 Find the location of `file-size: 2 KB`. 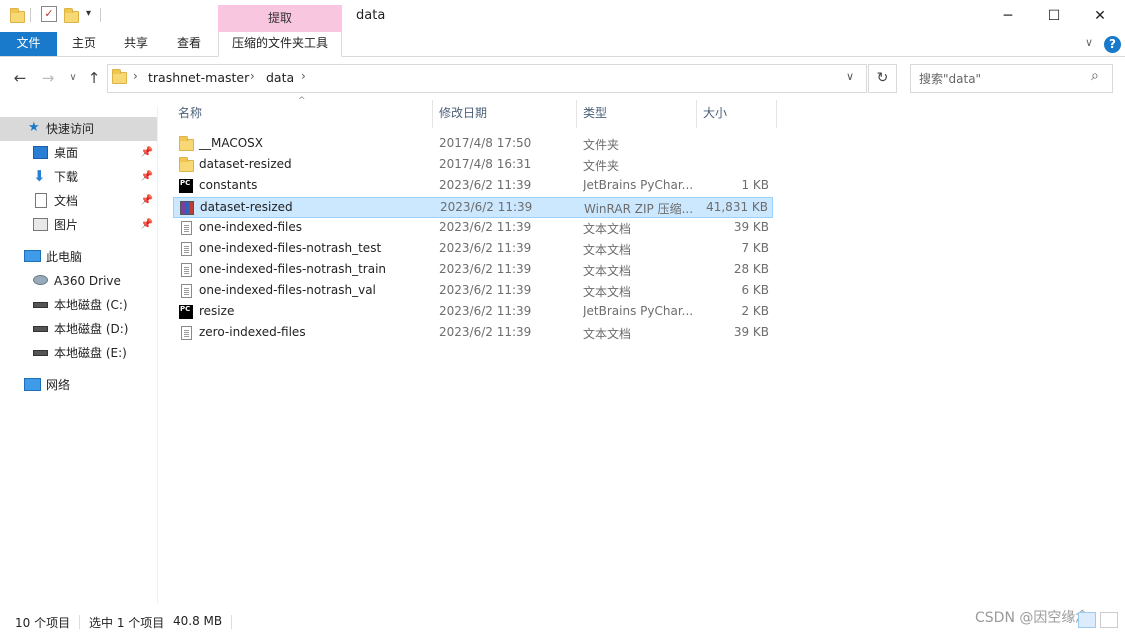

file-size: 2 KB is located at coordinates (755, 311).